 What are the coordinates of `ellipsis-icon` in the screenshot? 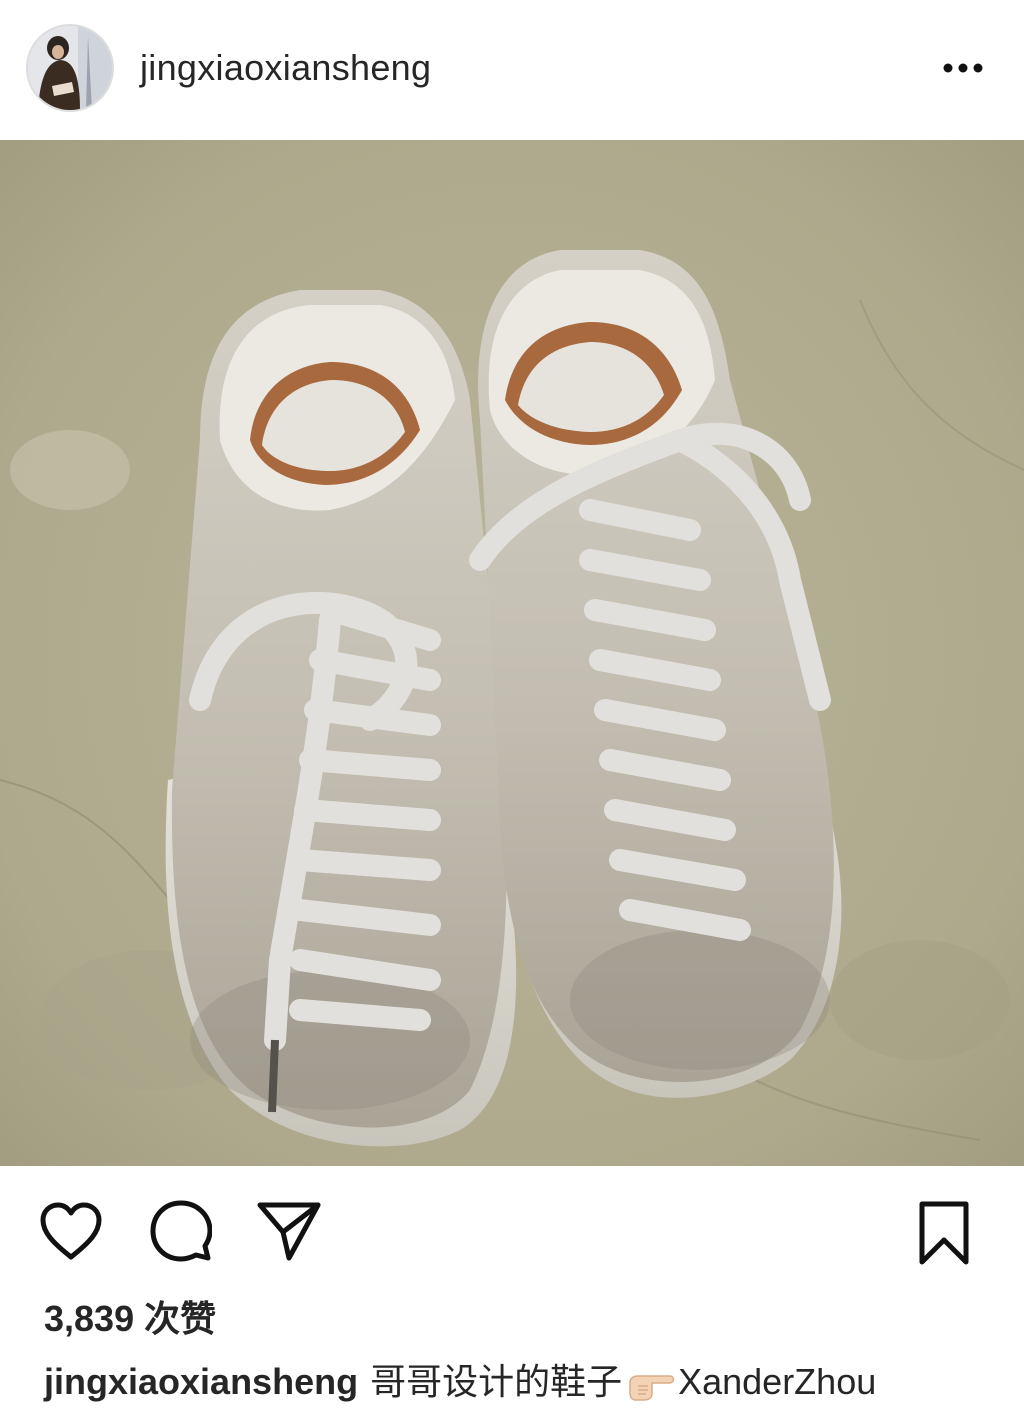 It's located at (963, 68).